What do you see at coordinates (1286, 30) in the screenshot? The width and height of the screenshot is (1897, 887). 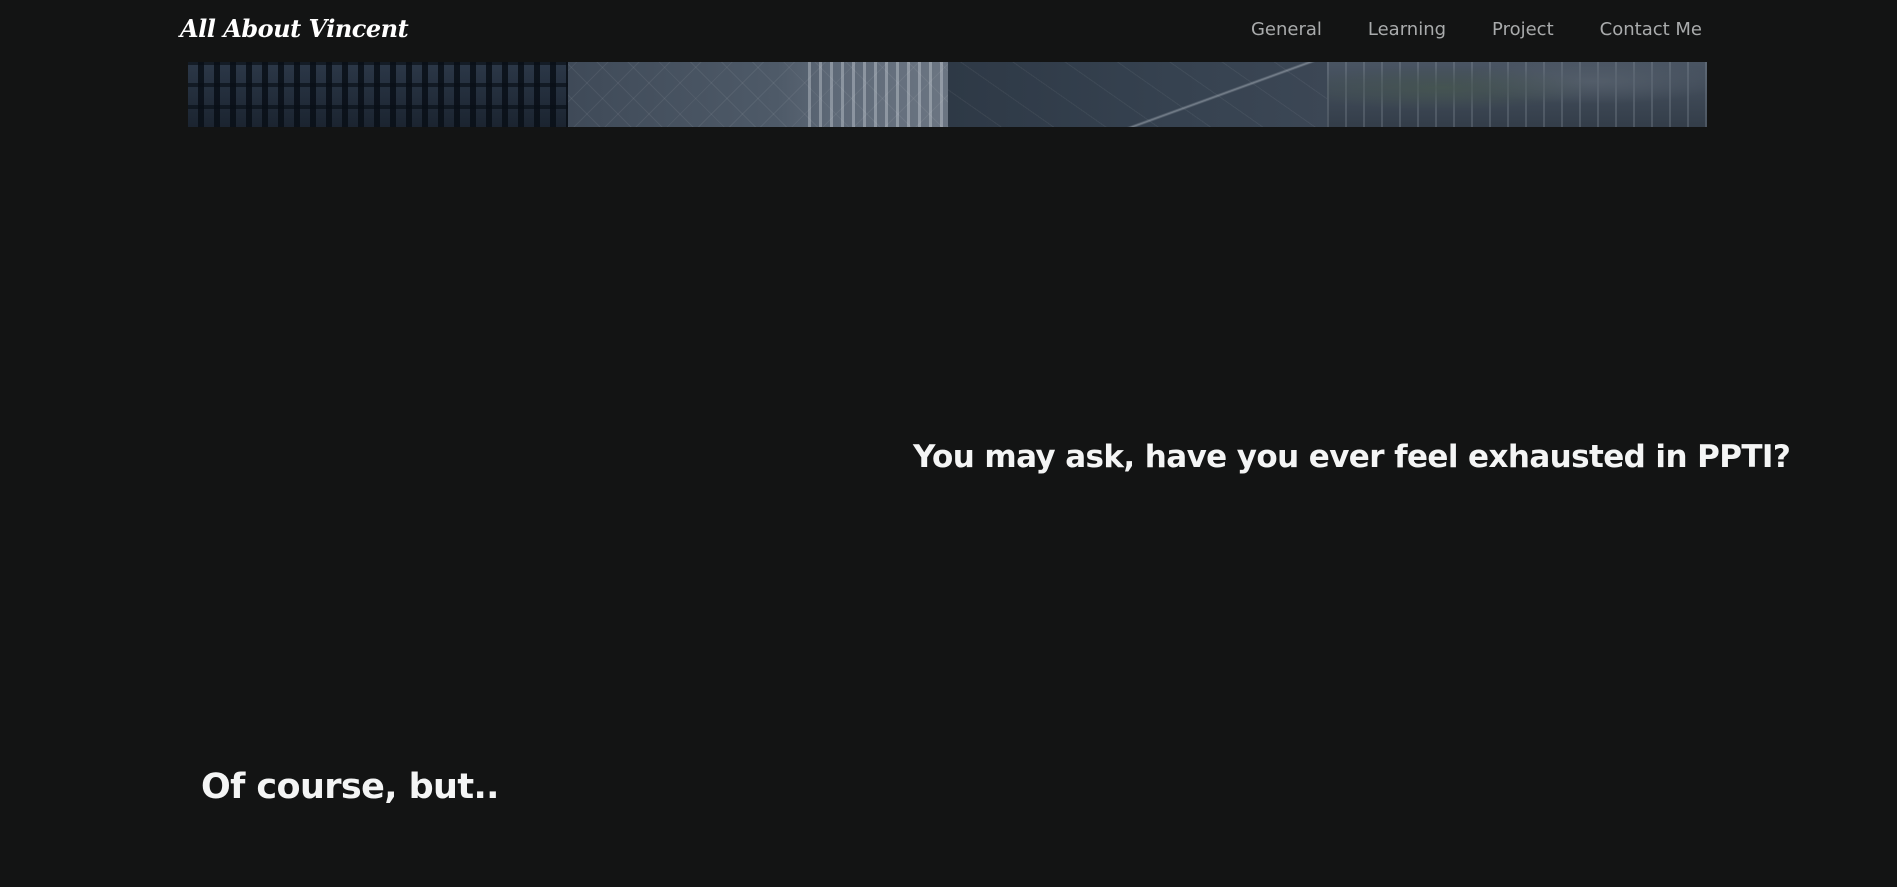 I see `nav-general-link: General` at bounding box center [1286, 30].